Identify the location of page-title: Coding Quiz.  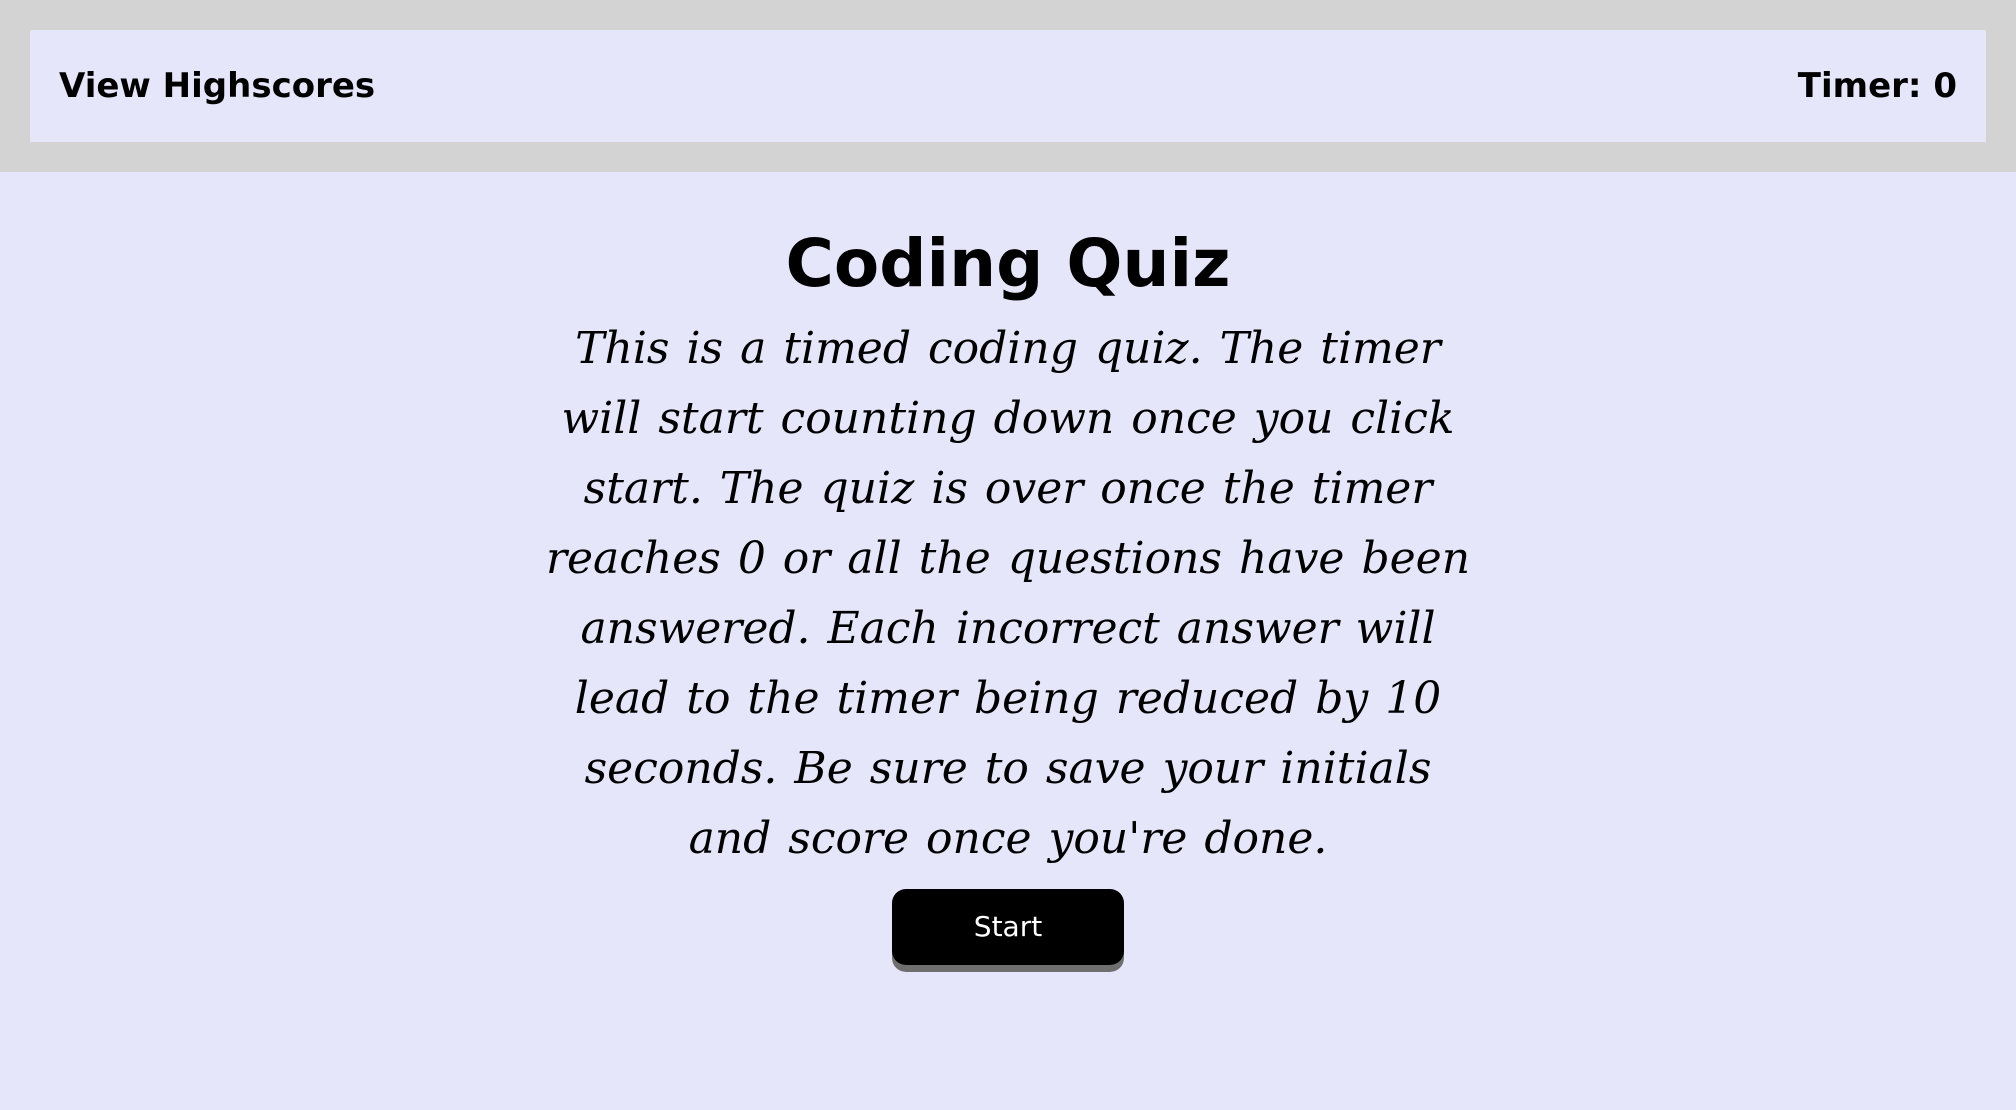
(1008, 263).